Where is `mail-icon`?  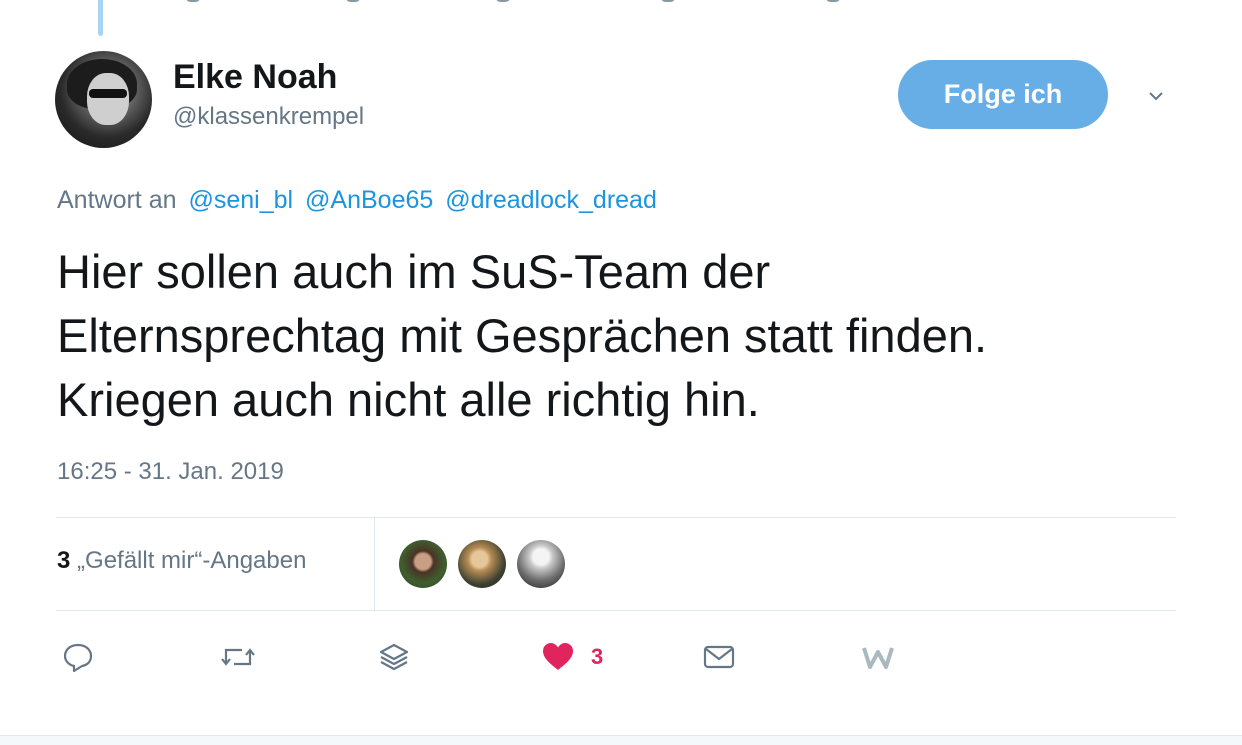 mail-icon is located at coordinates (719, 657).